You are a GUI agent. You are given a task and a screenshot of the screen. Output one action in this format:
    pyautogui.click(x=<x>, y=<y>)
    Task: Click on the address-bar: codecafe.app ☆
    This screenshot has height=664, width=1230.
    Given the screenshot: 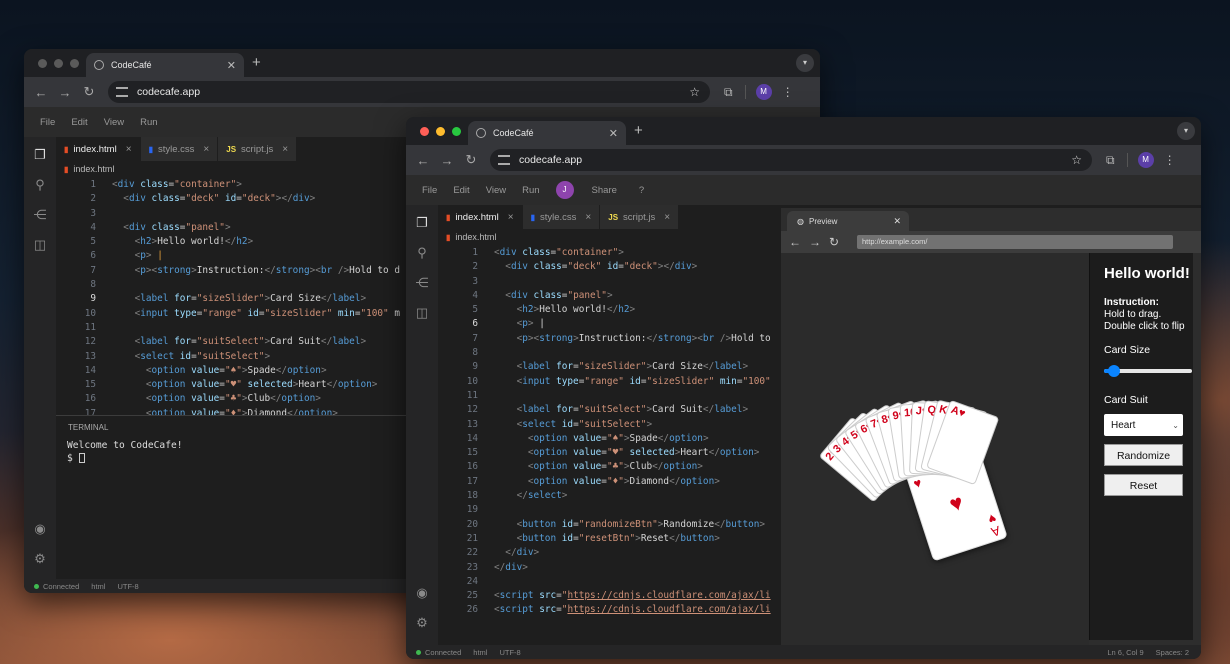 What is the action you would take?
    pyautogui.click(x=791, y=160)
    